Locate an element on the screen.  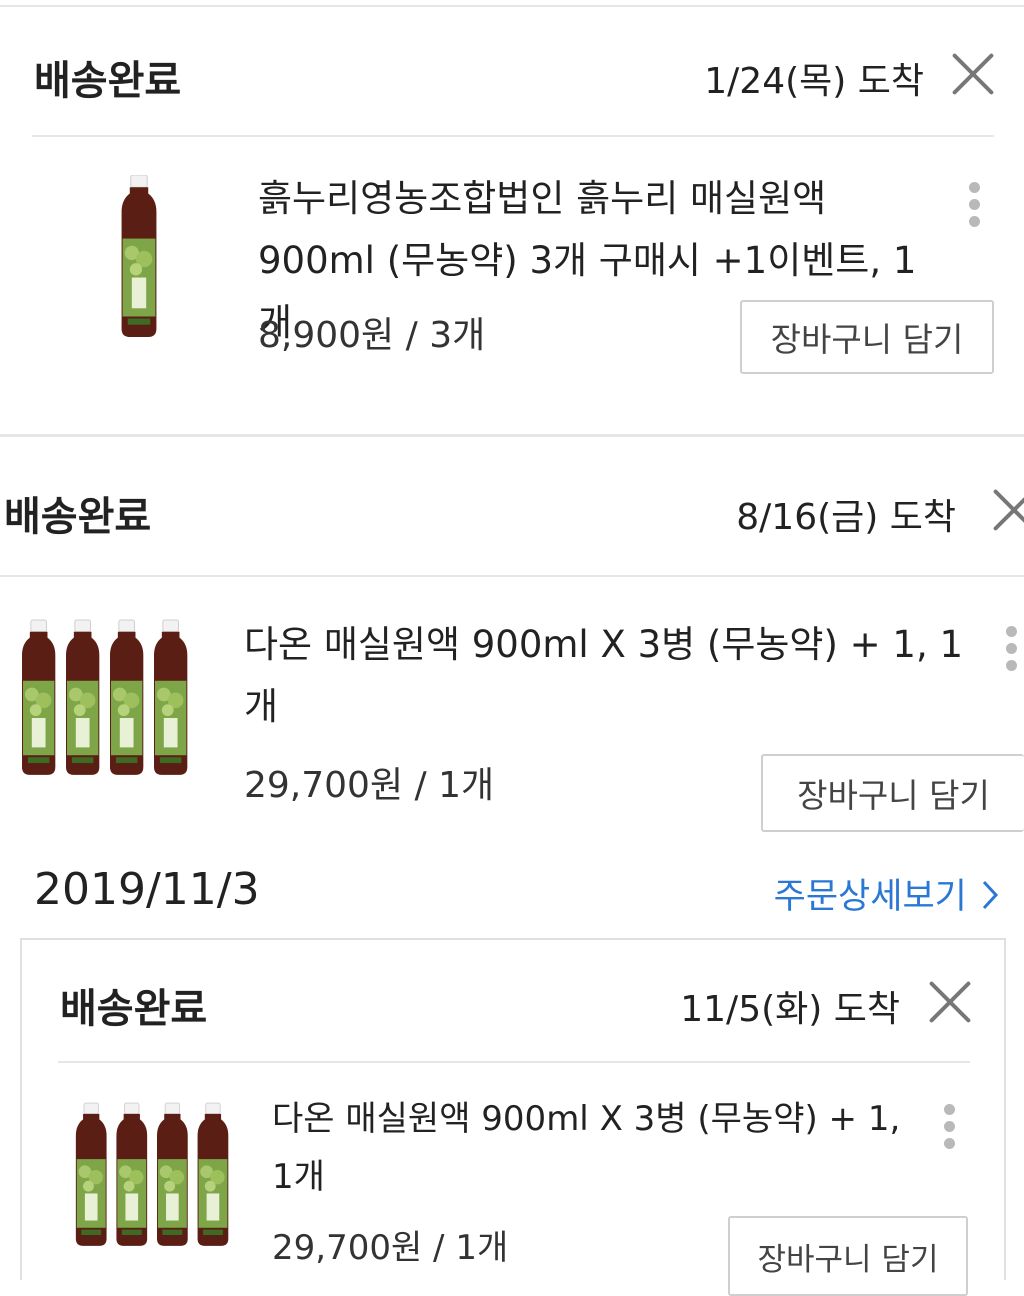
chevron-right-icon is located at coordinates (990, 895).